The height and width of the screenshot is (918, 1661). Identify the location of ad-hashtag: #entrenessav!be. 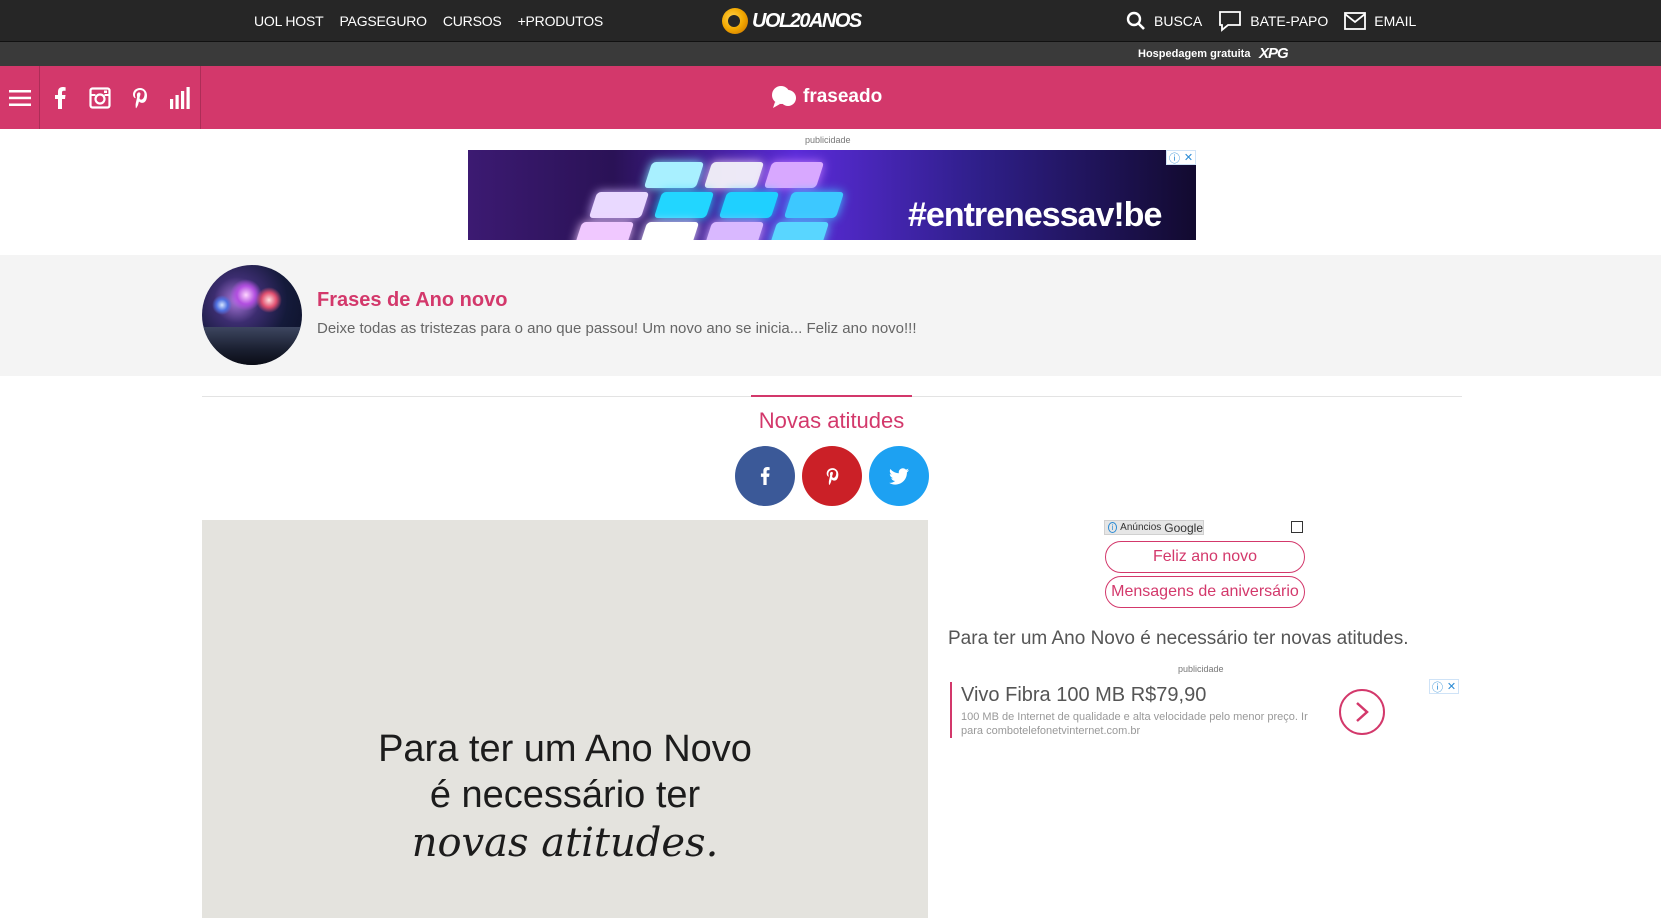
(1035, 215).